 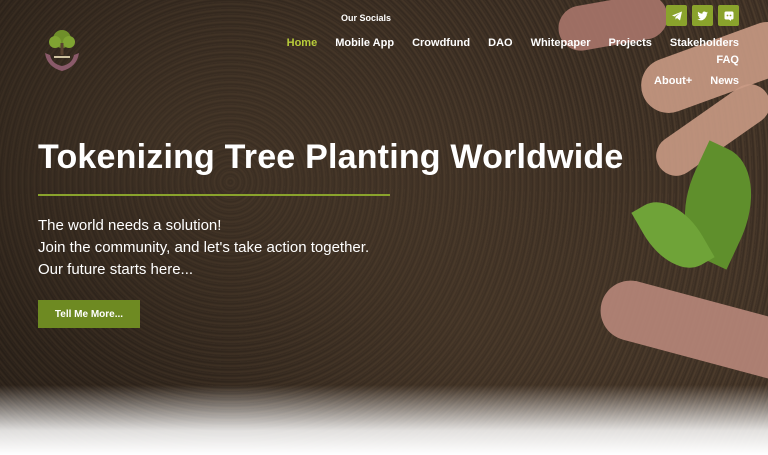 I want to click on site-logo, so click(x=62, y=51).